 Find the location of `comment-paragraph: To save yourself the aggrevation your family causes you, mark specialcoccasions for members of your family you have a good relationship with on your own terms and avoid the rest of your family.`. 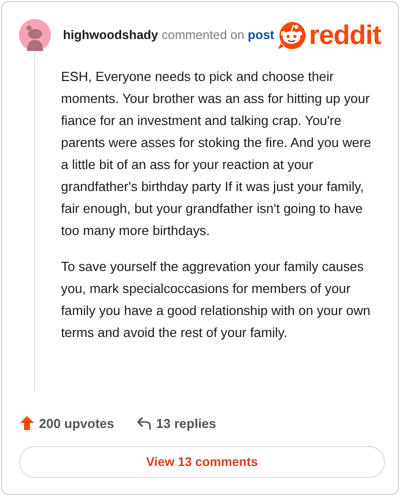

comment-paragraph: To save yourself the aggrevation your family causes you, mark specialcoccasions for members of your family you have a good relationship with on your own terms and avoid the rest of your family. is located at coordinates (216, 300).